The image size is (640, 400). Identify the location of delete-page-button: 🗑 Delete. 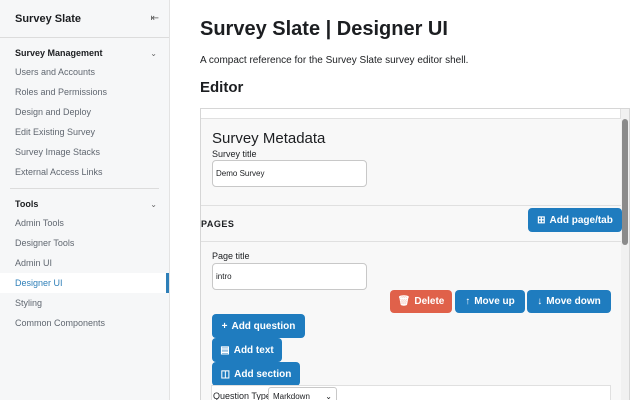
(421, 301).